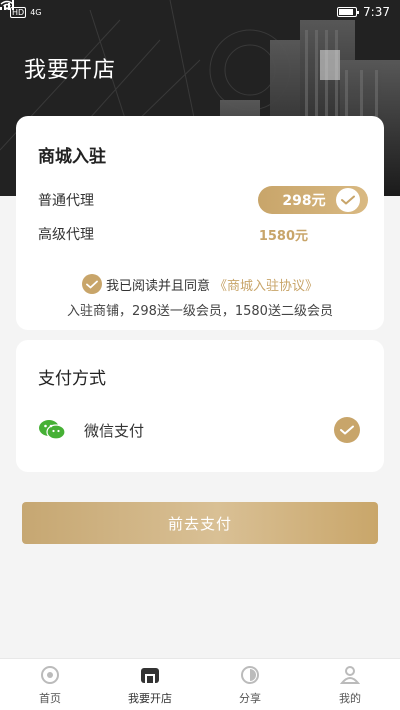  What do you see at coordinates (36, 12) in the screenshot?
I see `network-type: 4G` at bounding box center [36, 12].